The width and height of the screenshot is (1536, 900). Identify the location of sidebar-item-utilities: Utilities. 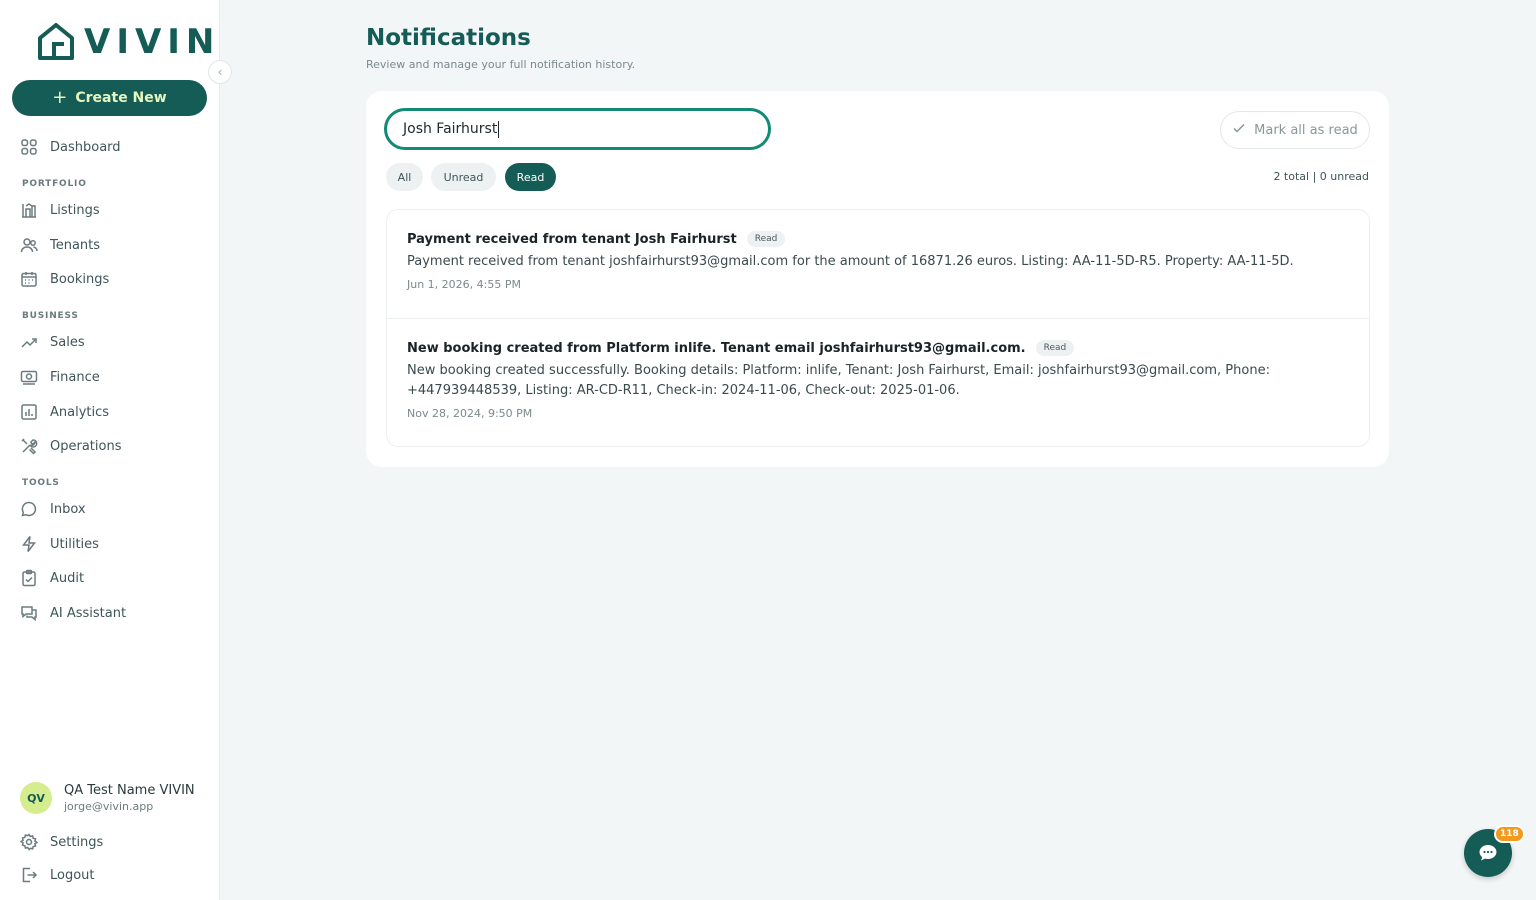
(59, 544).